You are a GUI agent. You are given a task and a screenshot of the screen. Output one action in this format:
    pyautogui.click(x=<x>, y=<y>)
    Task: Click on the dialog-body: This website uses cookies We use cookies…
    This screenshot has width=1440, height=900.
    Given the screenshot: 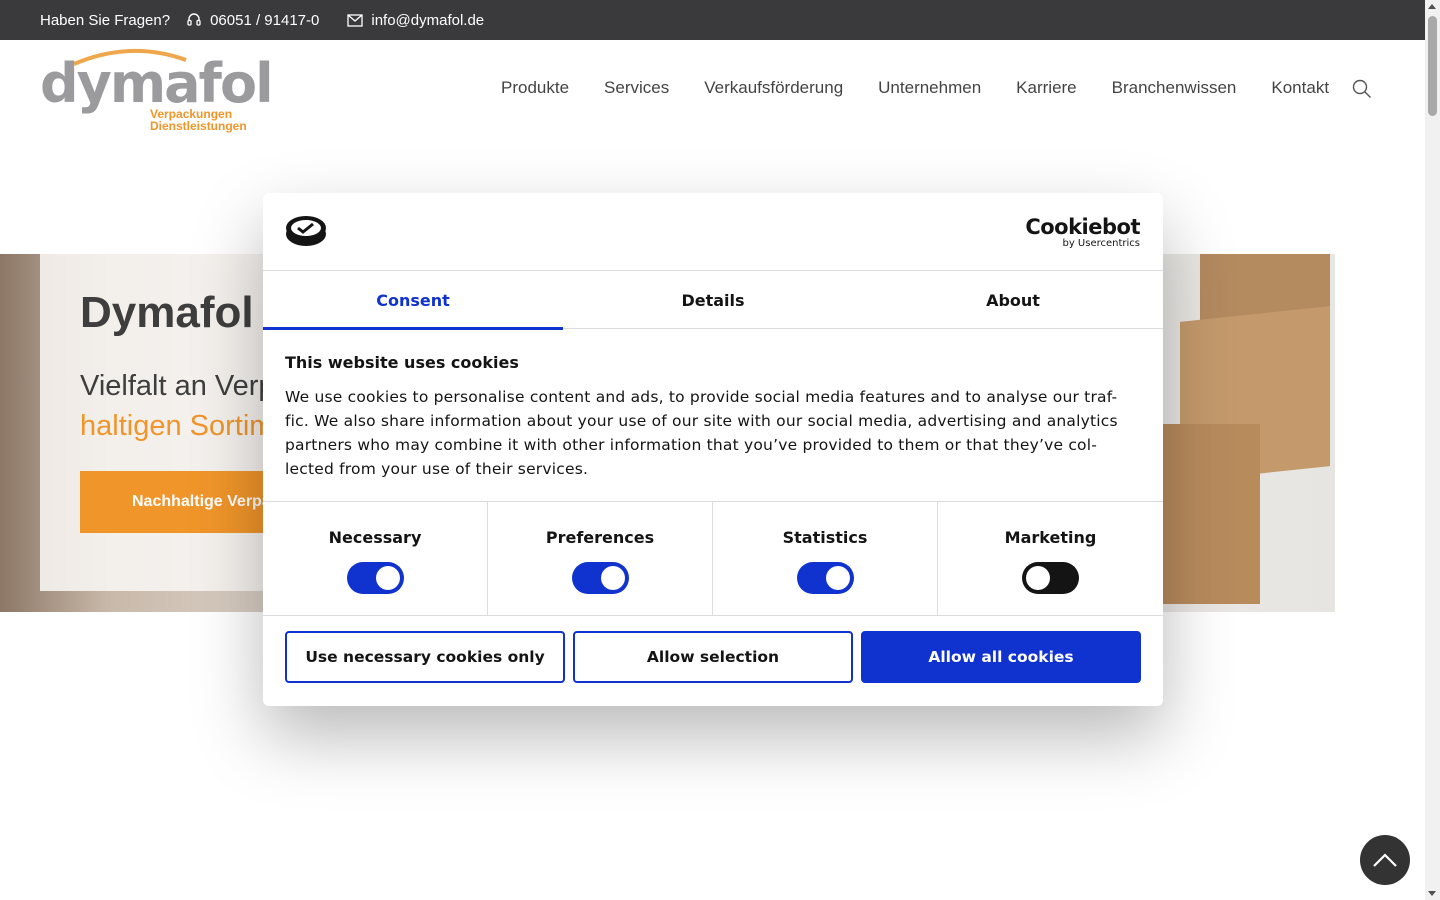 What is the action you would take?
    pyautogui.click(x=713, y=417)
    